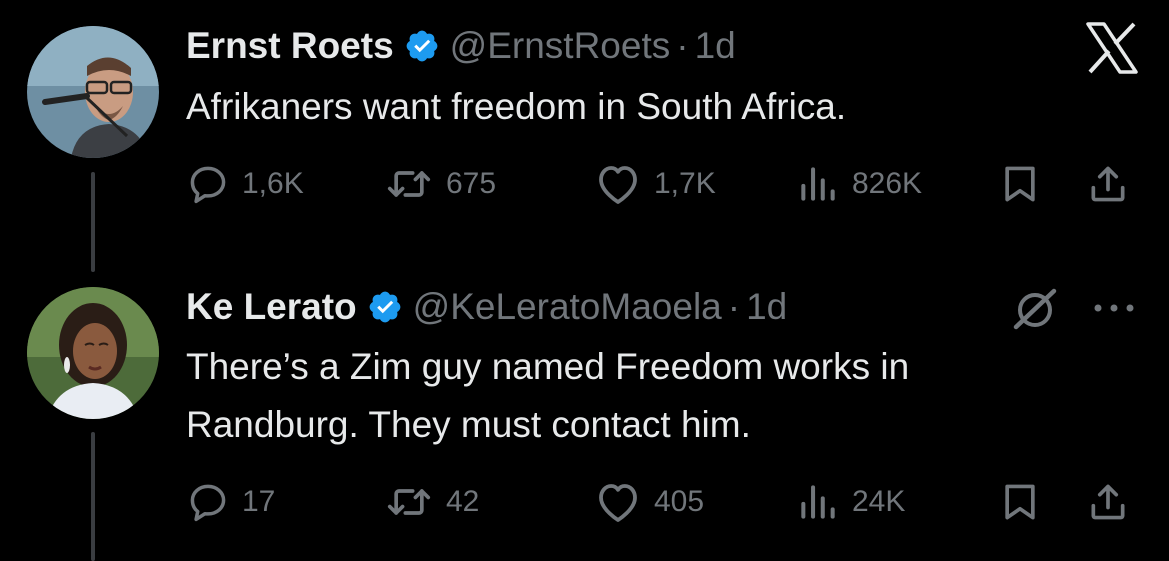 Image resolution: width=1169 pixels, height=561 pixels. Describe the element at coordinates (230, 502) in the screenshot. I see `reply-button: 17` at that location.